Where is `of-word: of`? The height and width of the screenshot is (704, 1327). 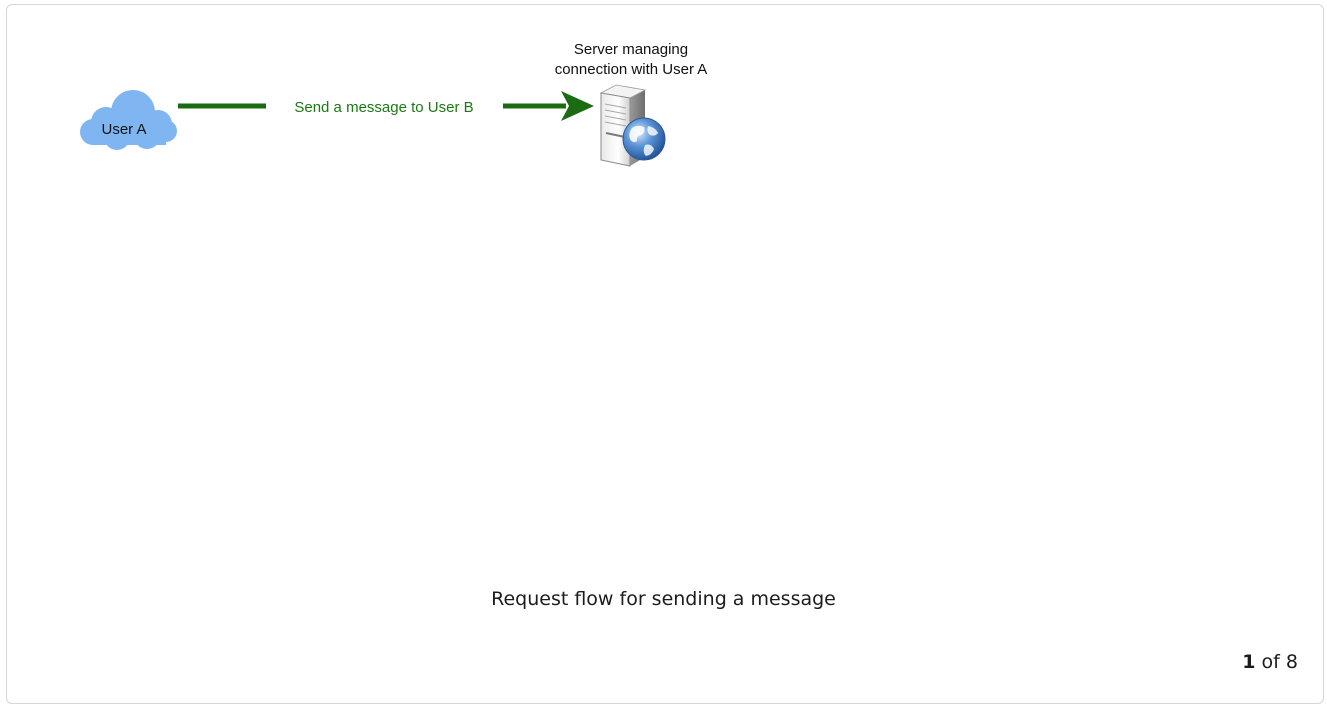
of-word: of is located at coordinates (1270, 662).